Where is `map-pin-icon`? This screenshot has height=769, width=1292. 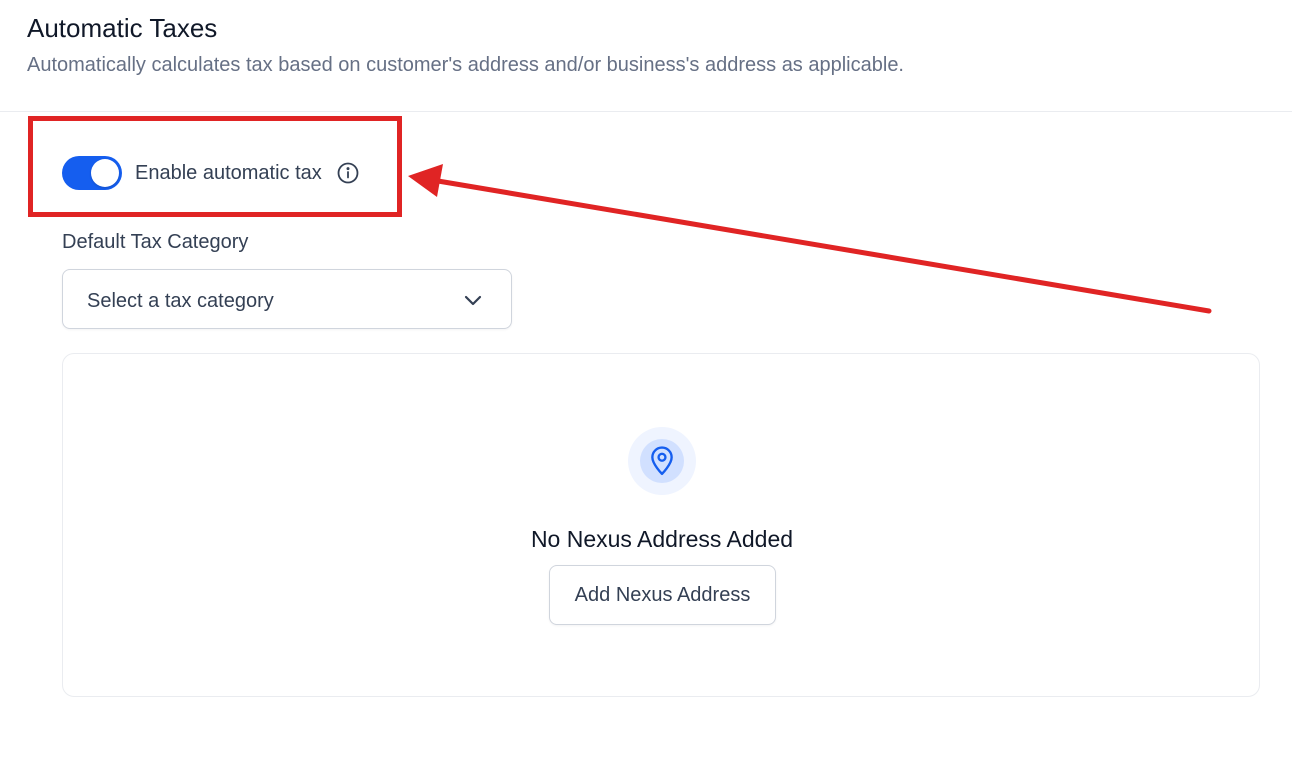
map-pin-icon is located at coordinates (662, 461).